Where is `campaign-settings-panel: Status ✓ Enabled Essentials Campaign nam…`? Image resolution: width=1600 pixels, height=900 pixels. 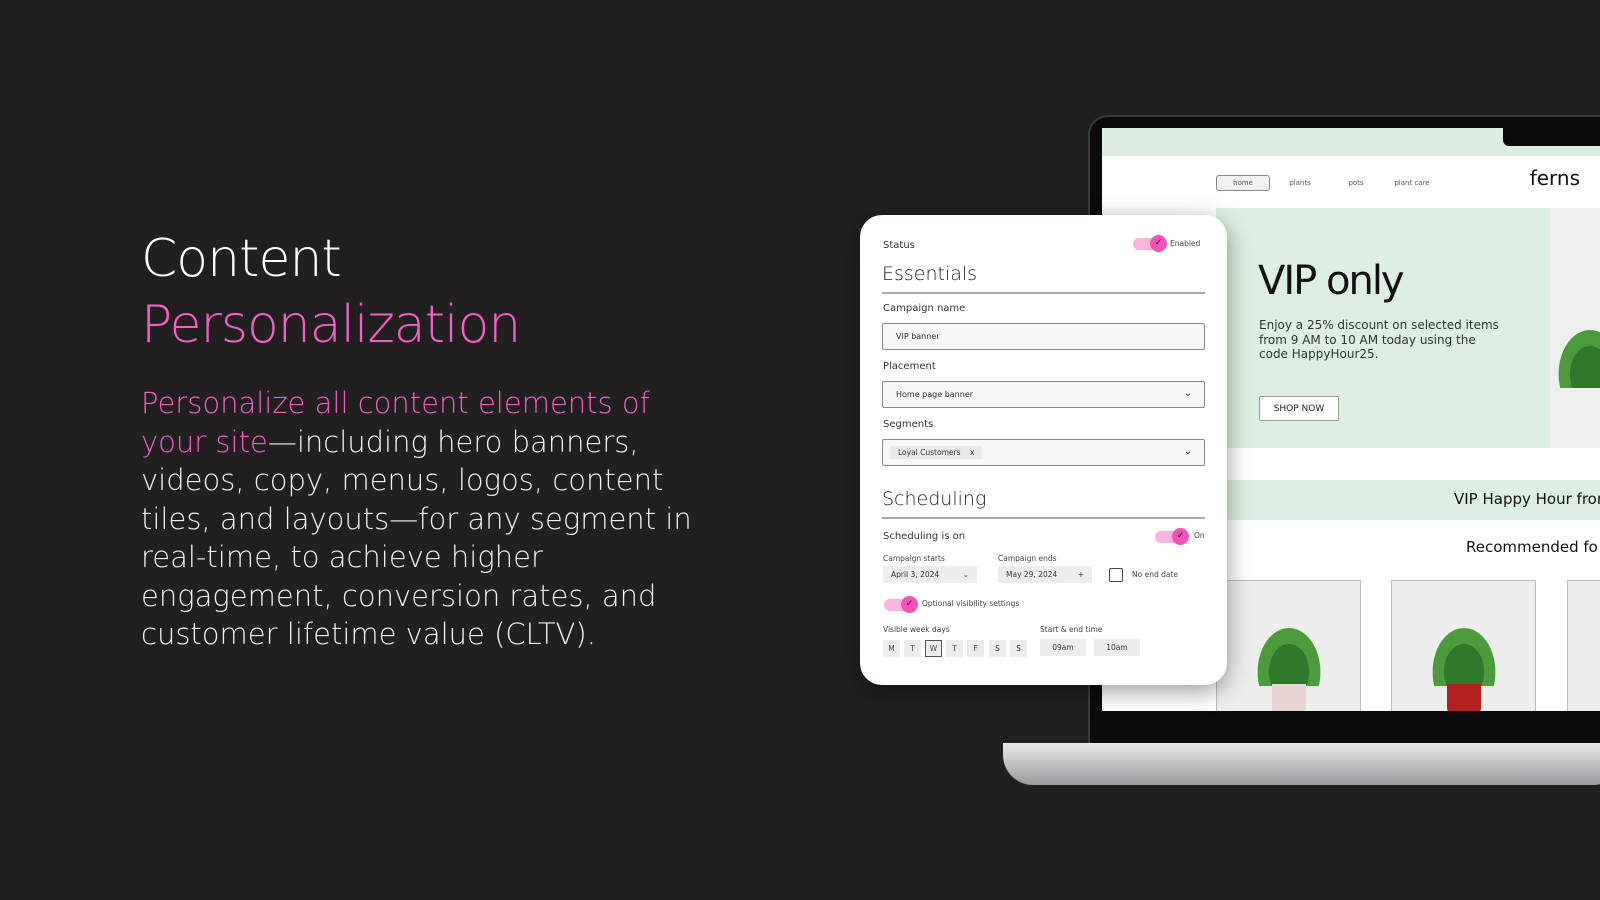 campaign-settings-panel: Status ✓ Enabled Essentials Campaign nam… is located at coordinates (1043, 450).